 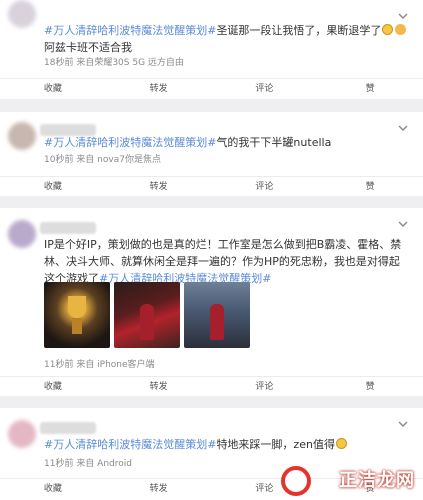 I want to click on watermark: 正洁龙网, so click(x=377, y=480).